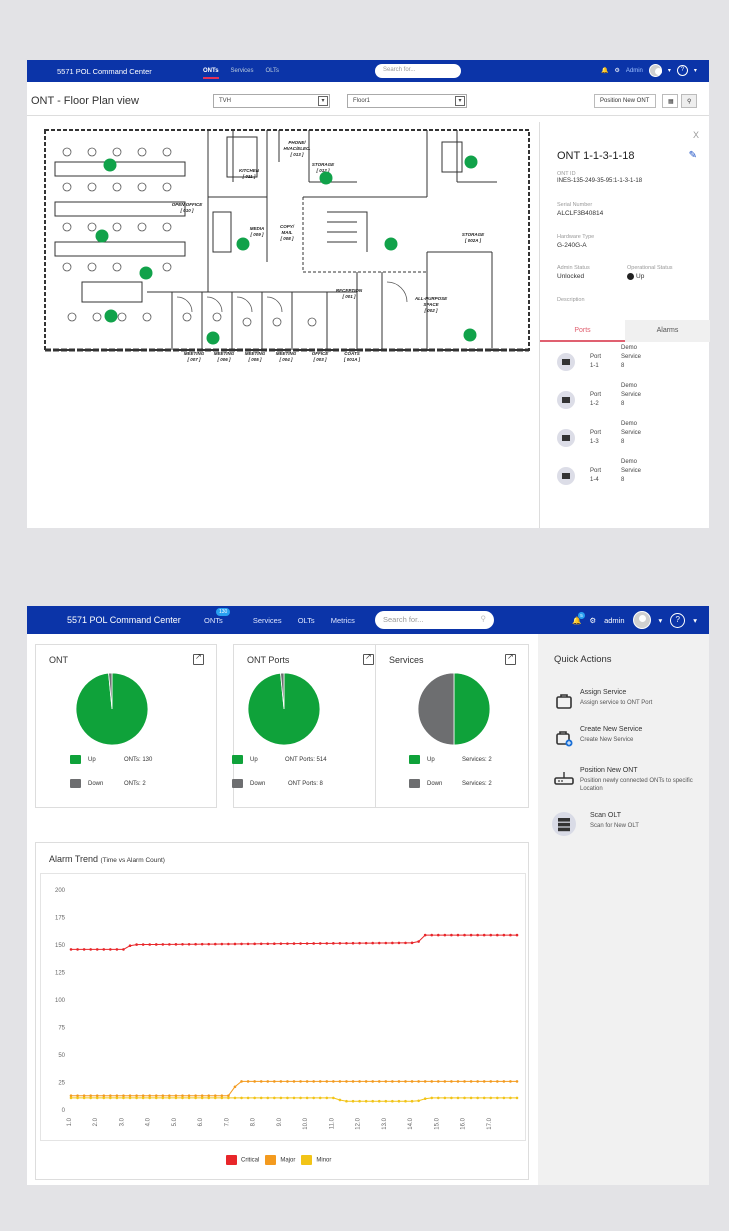 The width and height of the screenshot is (729, 1231). What do you see at coordinates (634, 71) in the screenshot?
I see `user-name: Admin` at bounding box center [634, 71].